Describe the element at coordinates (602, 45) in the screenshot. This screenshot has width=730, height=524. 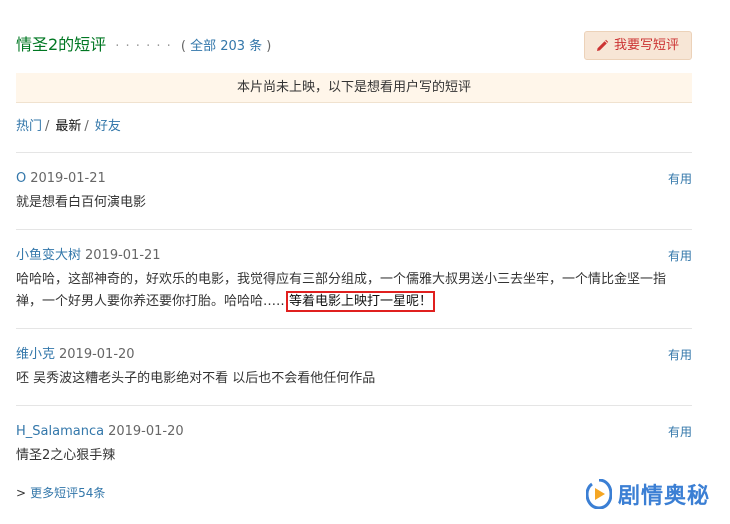
I see `pencil-icon` at that location.